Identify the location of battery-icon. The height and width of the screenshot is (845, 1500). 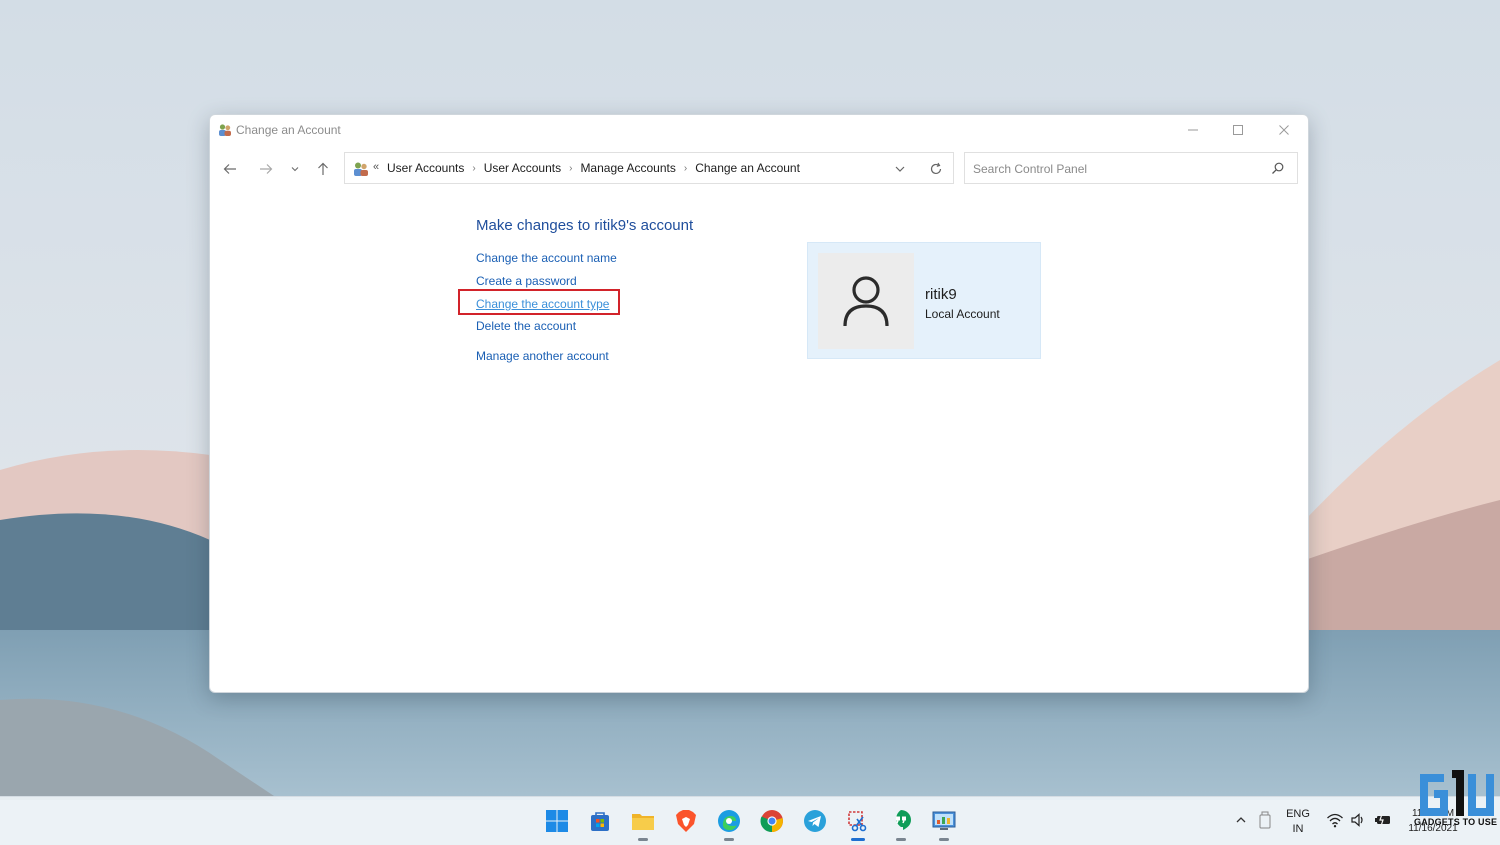
(1383, 820).